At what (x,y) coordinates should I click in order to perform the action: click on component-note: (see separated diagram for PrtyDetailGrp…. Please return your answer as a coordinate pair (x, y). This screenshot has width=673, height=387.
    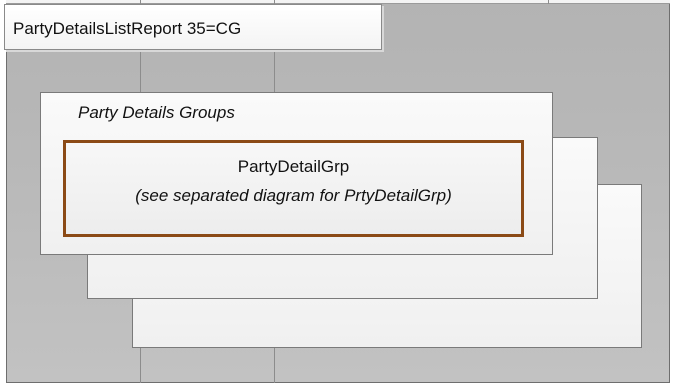
    Looking at the image, I should click on (293, 195).